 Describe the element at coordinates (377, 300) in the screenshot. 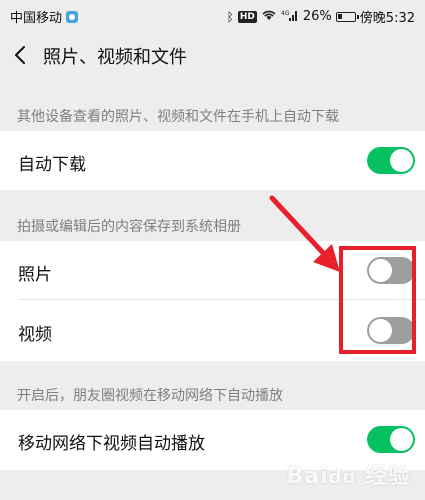

I see `annotation-highlight-box` at that location.